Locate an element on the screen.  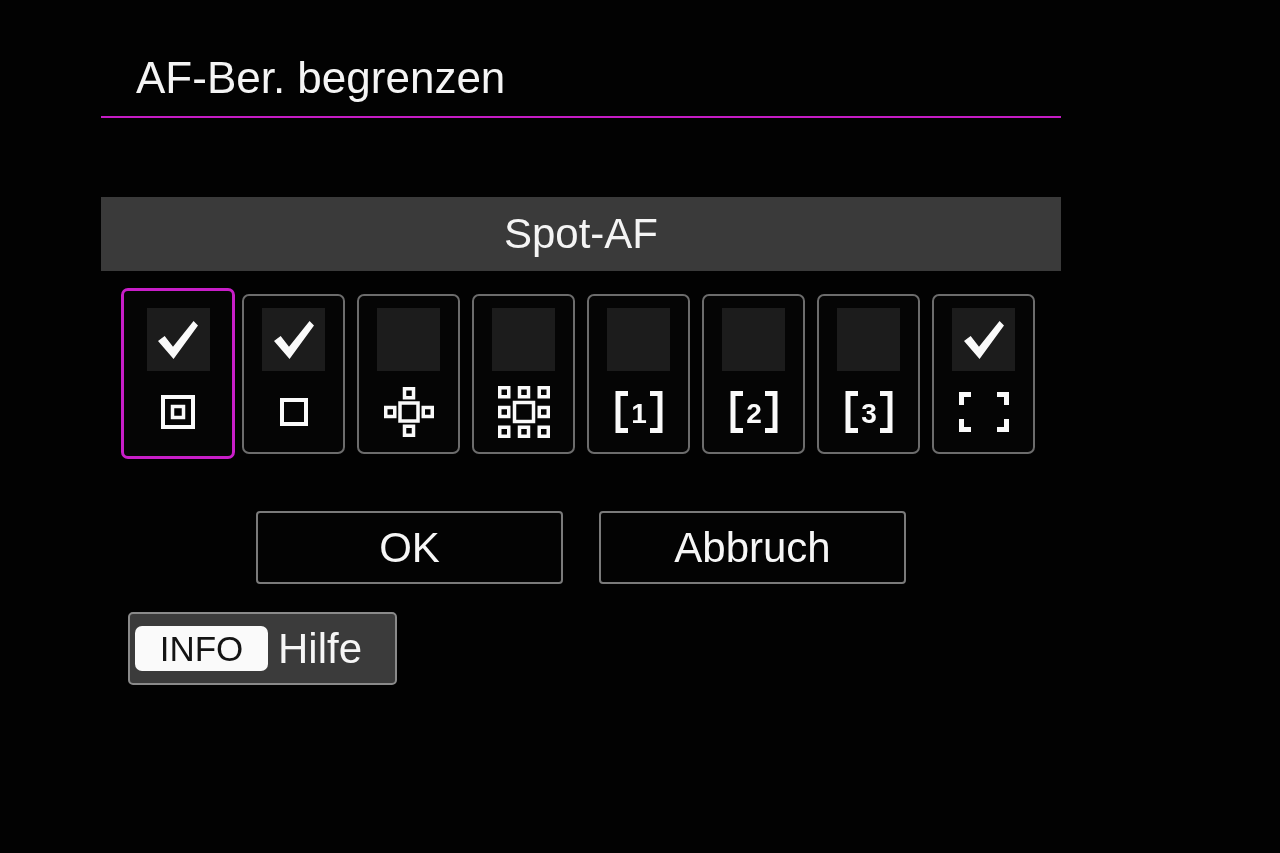
dialog-button: OK is located at coordinates (409, 547).